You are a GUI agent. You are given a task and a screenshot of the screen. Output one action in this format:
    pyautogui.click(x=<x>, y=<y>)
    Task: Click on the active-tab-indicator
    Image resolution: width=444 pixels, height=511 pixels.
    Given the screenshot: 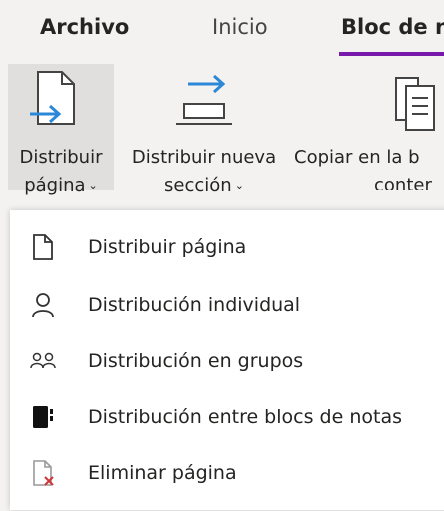 What is the action you would take?
    pyautogui.click(x=391, y=54)
    